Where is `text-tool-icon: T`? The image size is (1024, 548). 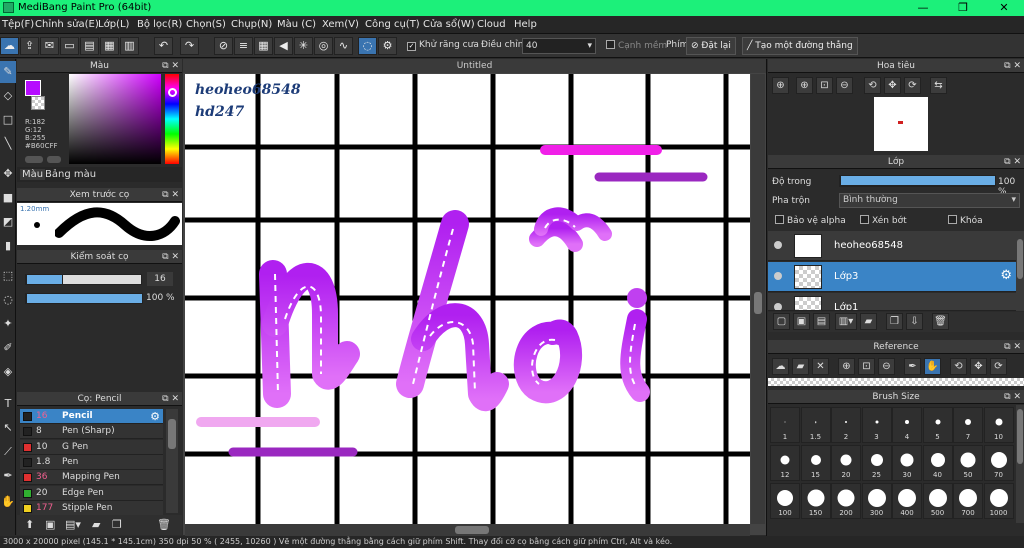
text-tool-icon: T is located at coordinates (8, 404).